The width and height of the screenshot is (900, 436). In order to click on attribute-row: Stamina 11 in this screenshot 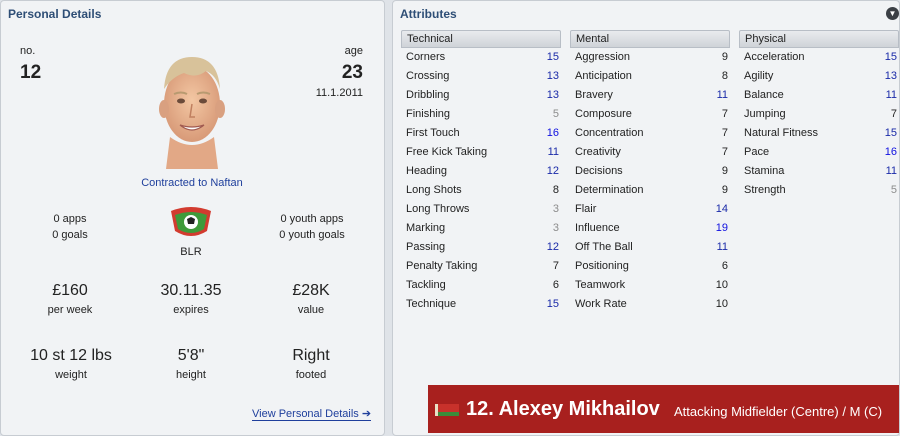, I will do `click(819, 171)`.